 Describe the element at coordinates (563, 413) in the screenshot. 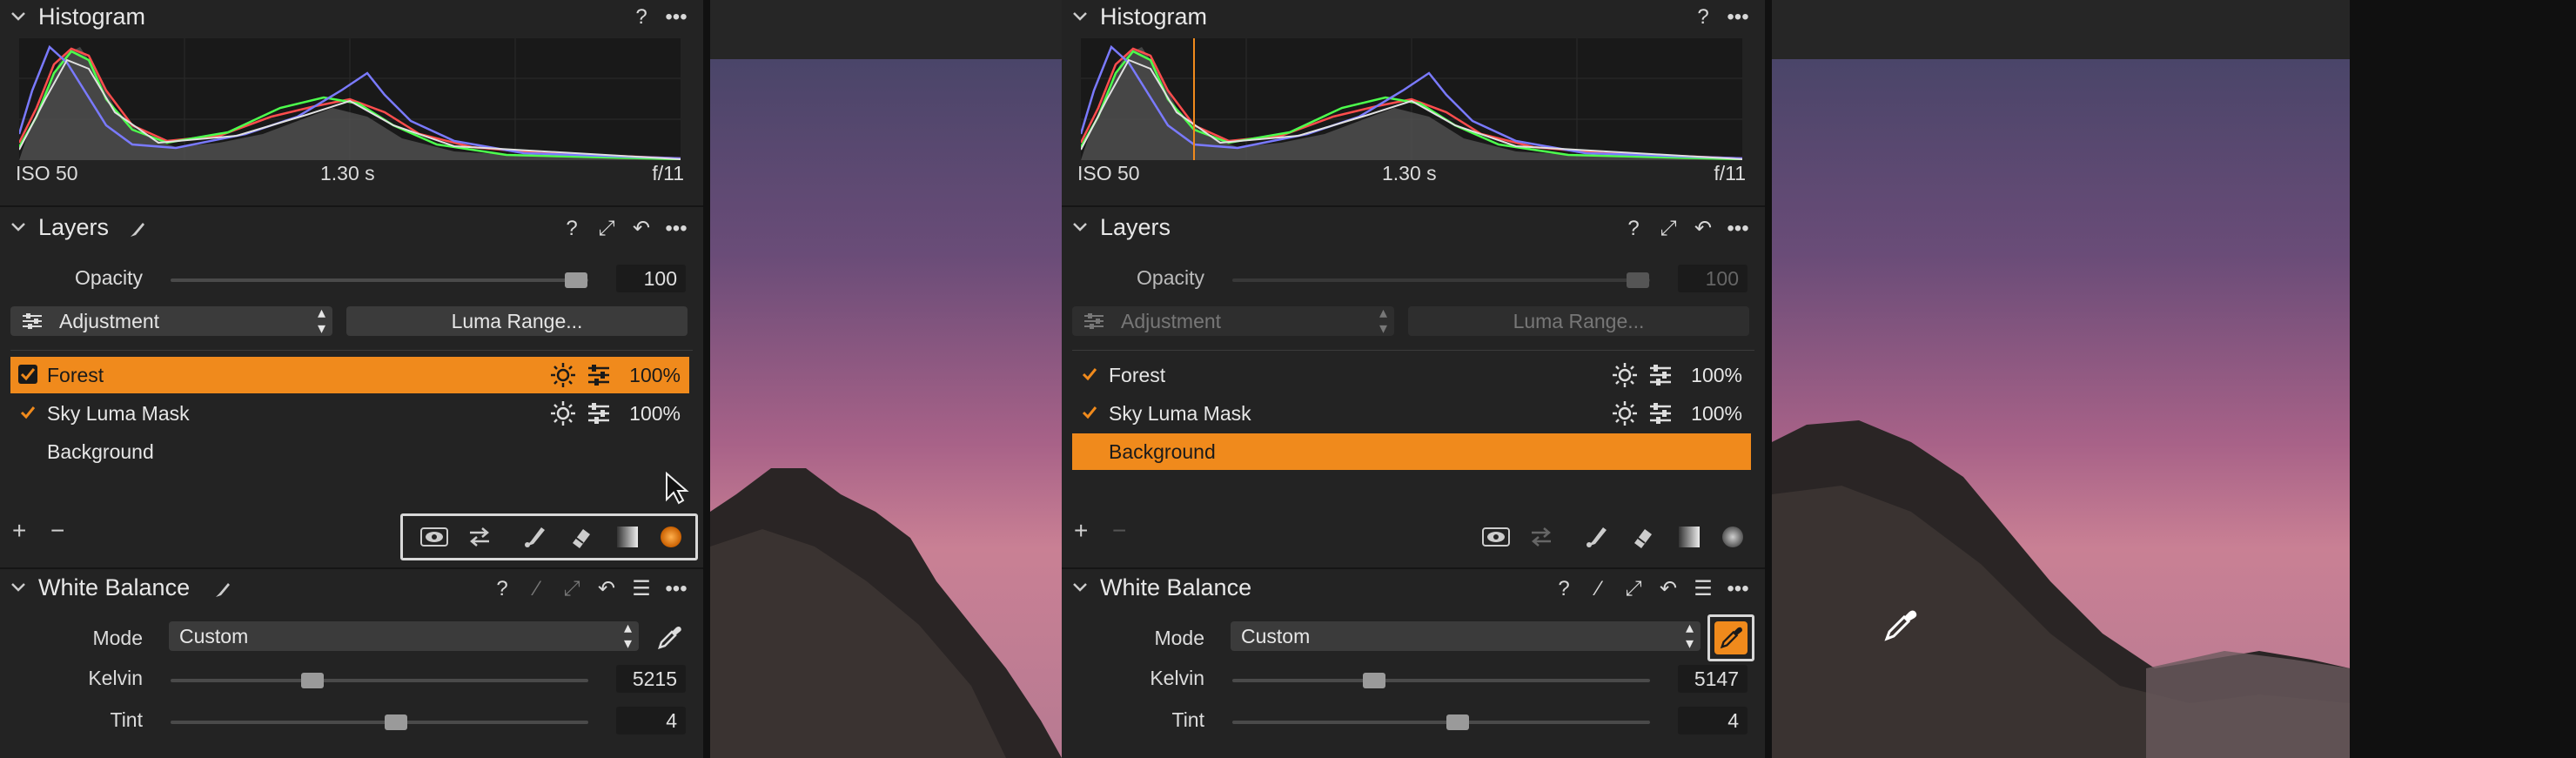

I see `brightness-icon` at that location.